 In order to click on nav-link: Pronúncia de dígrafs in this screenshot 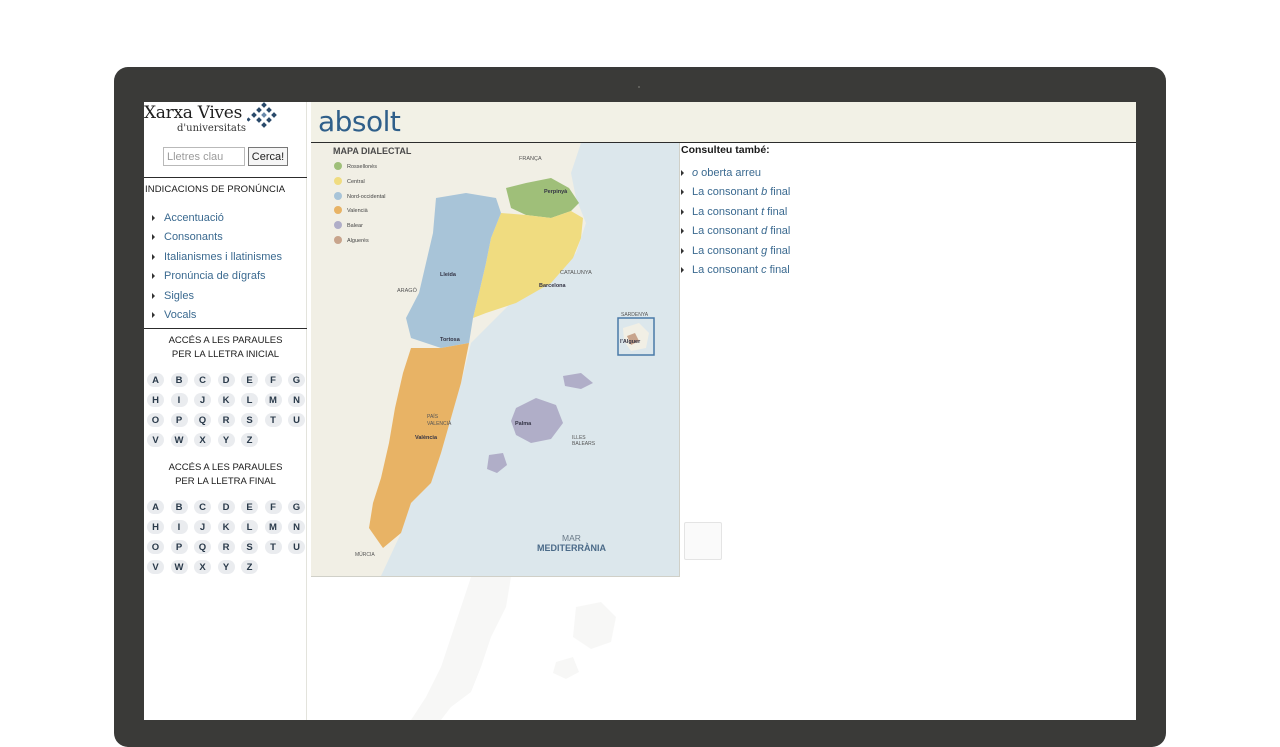, I will do `click(215, 276)`.